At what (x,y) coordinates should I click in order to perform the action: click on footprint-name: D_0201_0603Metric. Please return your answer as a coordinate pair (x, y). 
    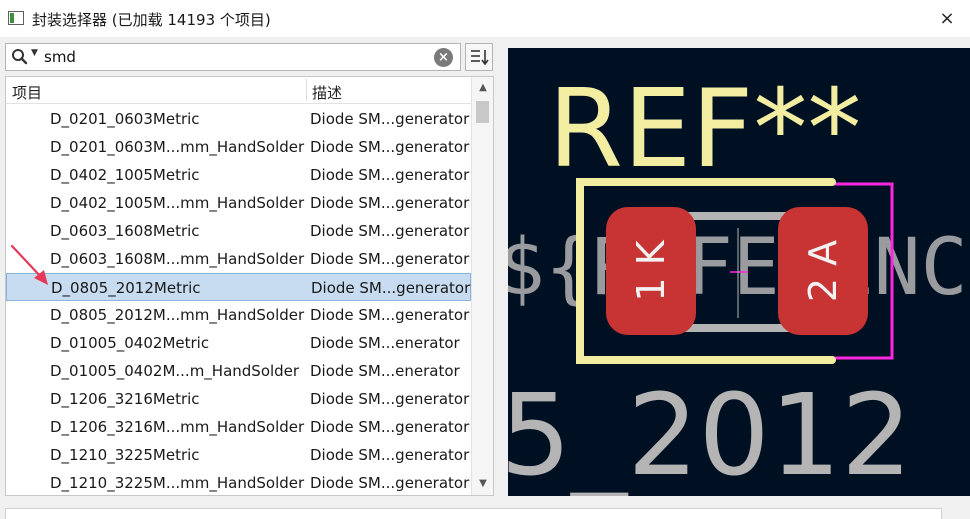
    Looking at the image, I should click on (125, 119).